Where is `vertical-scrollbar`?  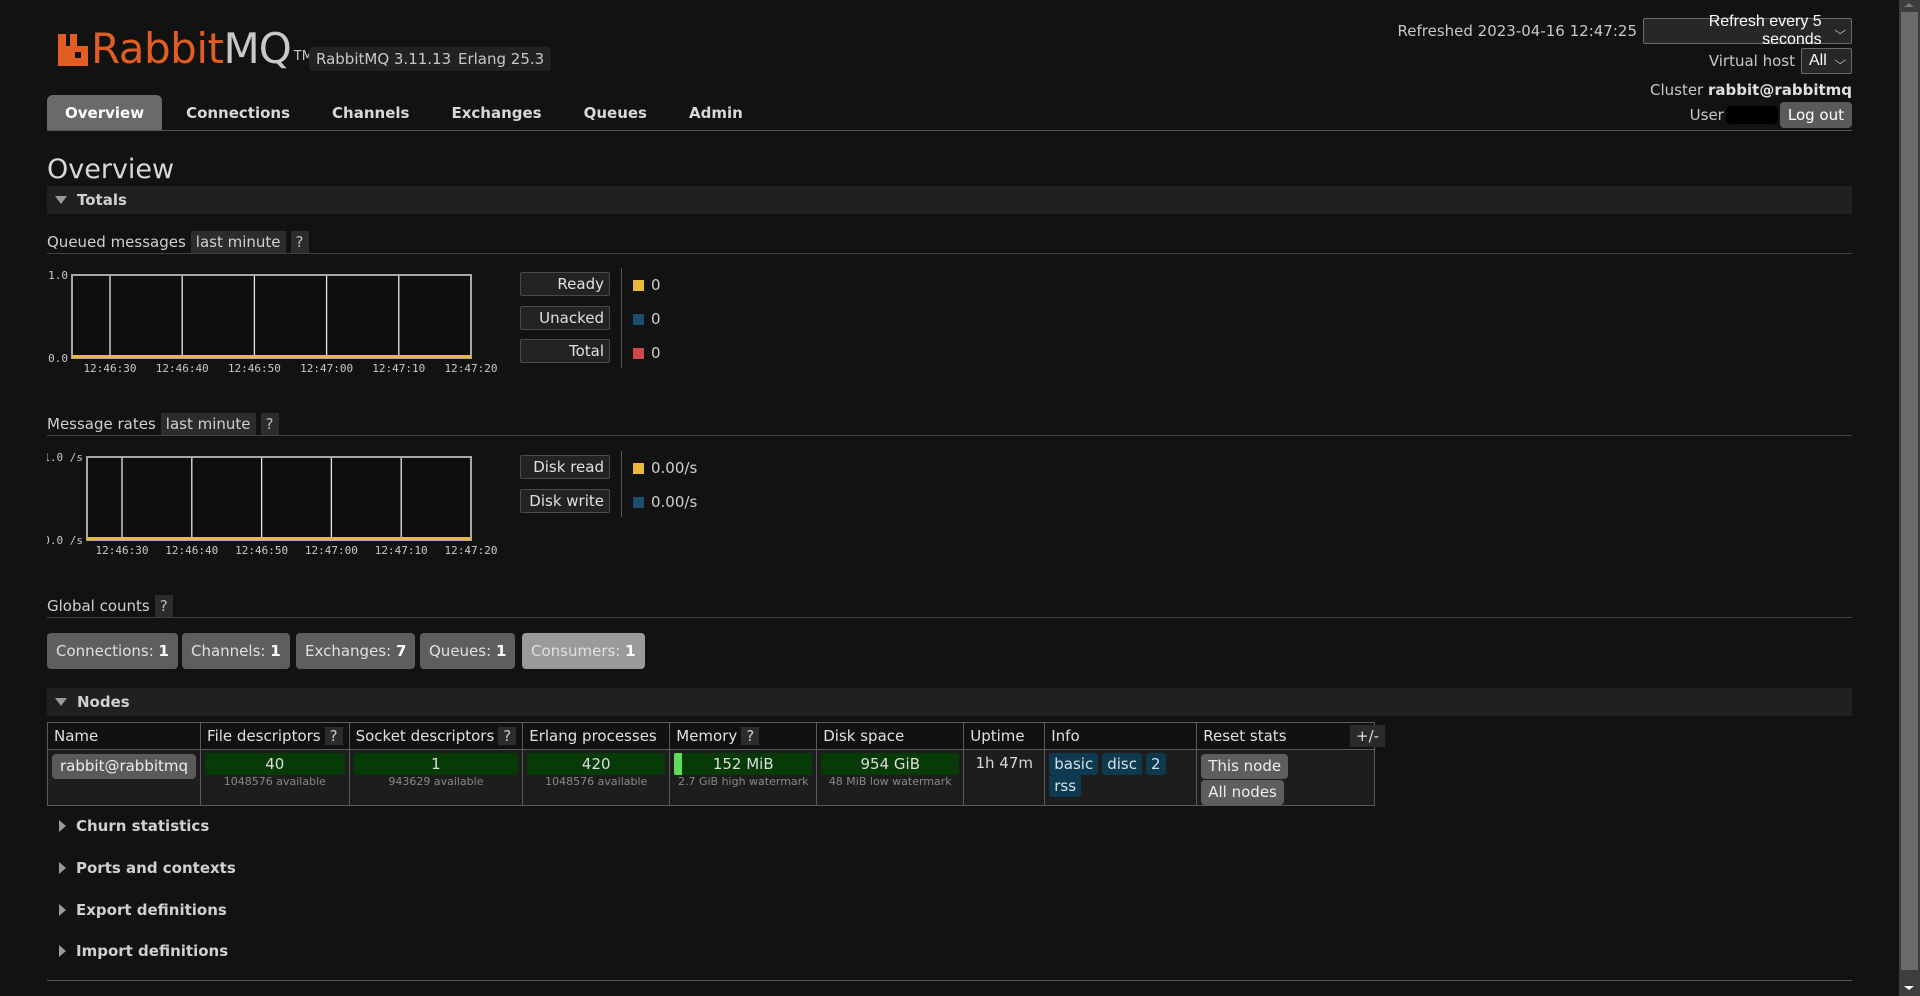
vertical-scrollbar is located at coordinates (1909, 498).